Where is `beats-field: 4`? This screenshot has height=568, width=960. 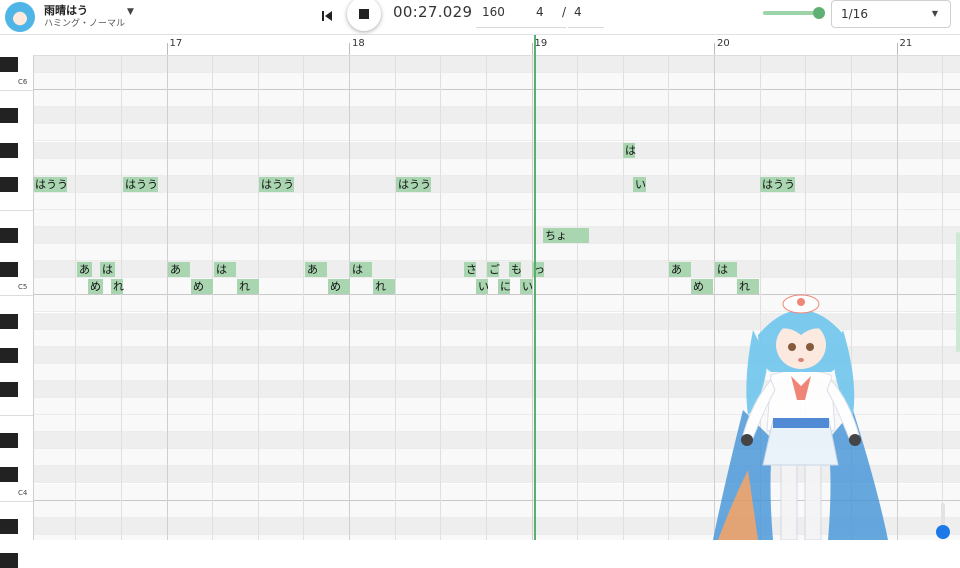
beats-field: 4 is located at coordinates (548, 15).